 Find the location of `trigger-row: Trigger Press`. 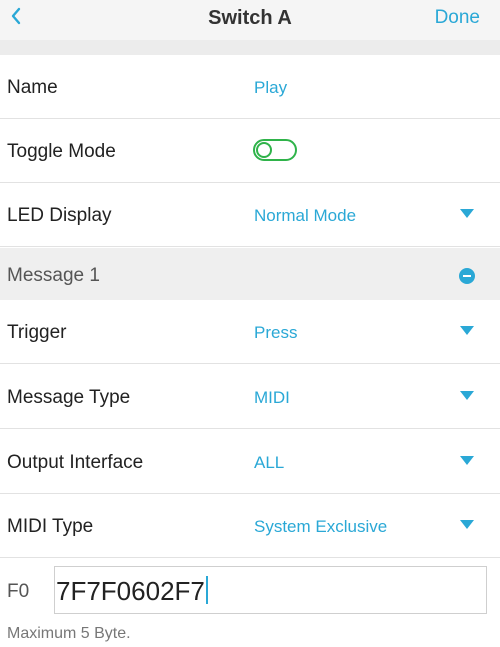

trigger-row: Trigger Press is located at coordinates (250, 332).